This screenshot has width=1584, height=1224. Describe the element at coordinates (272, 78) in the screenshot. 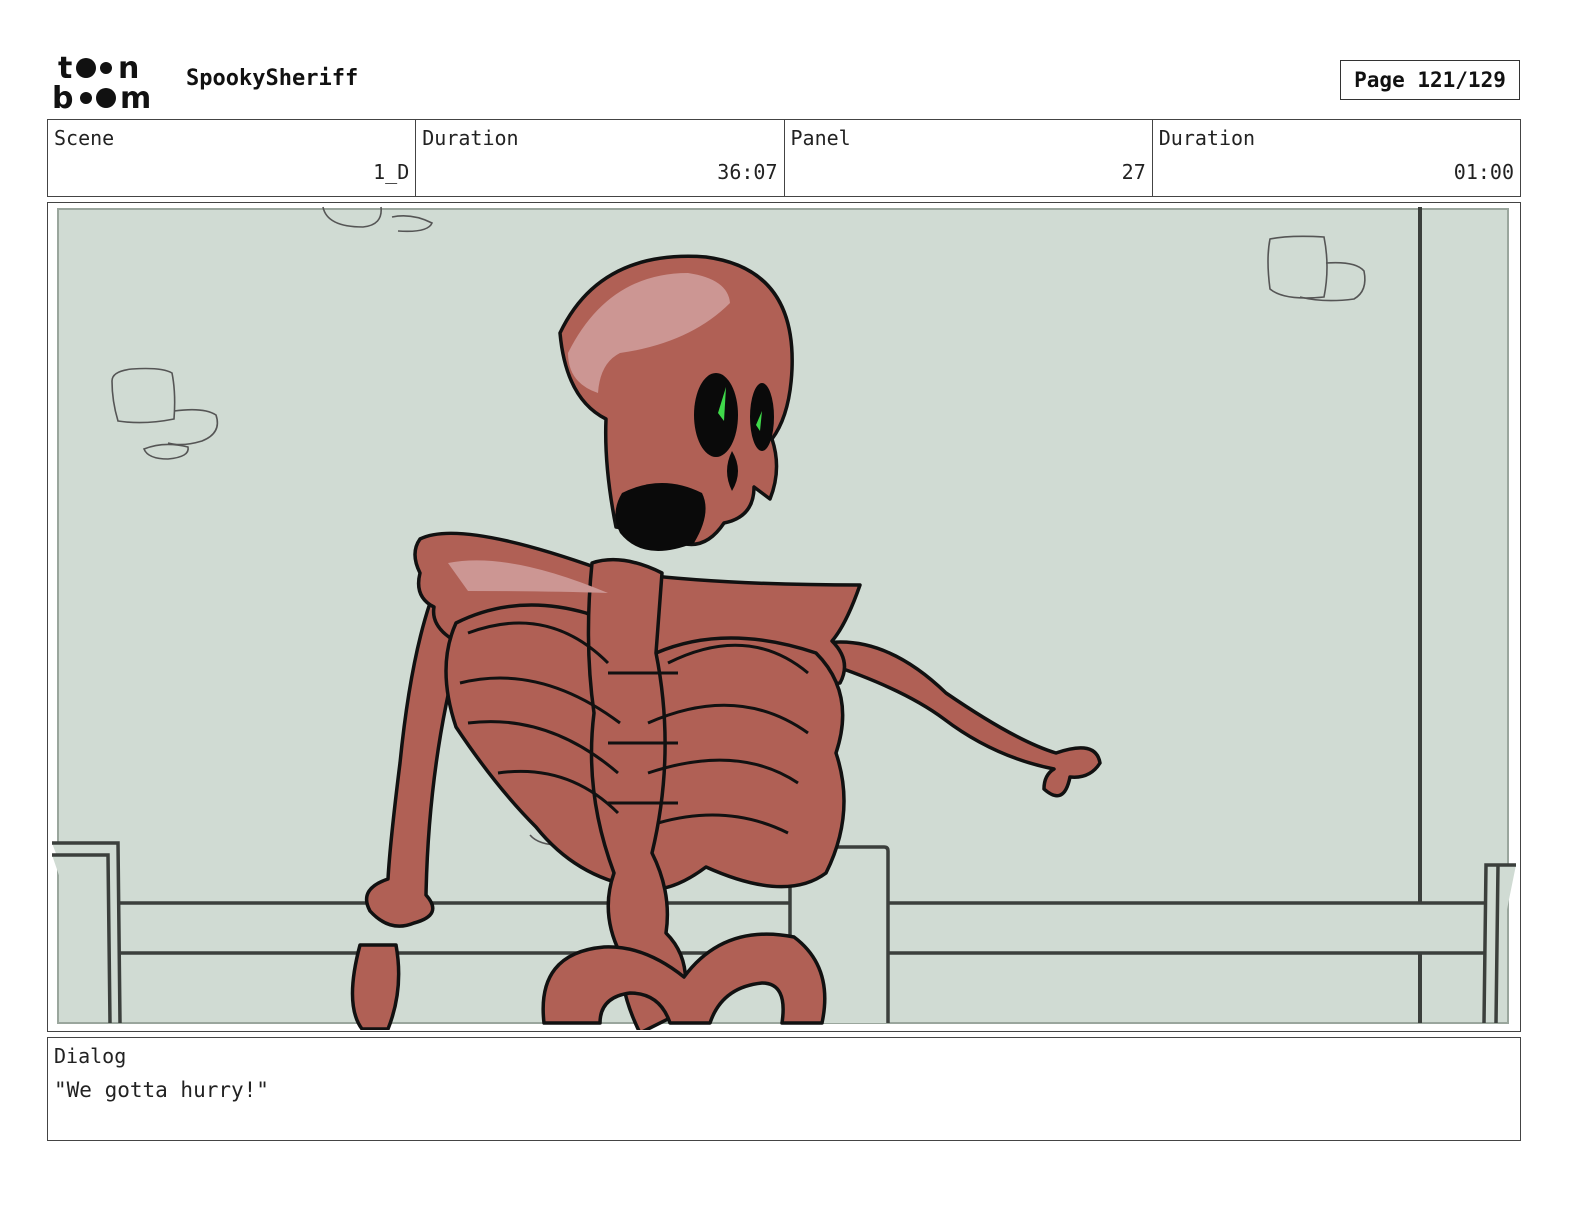

I see `project-title: SpookySheriff` at that location.